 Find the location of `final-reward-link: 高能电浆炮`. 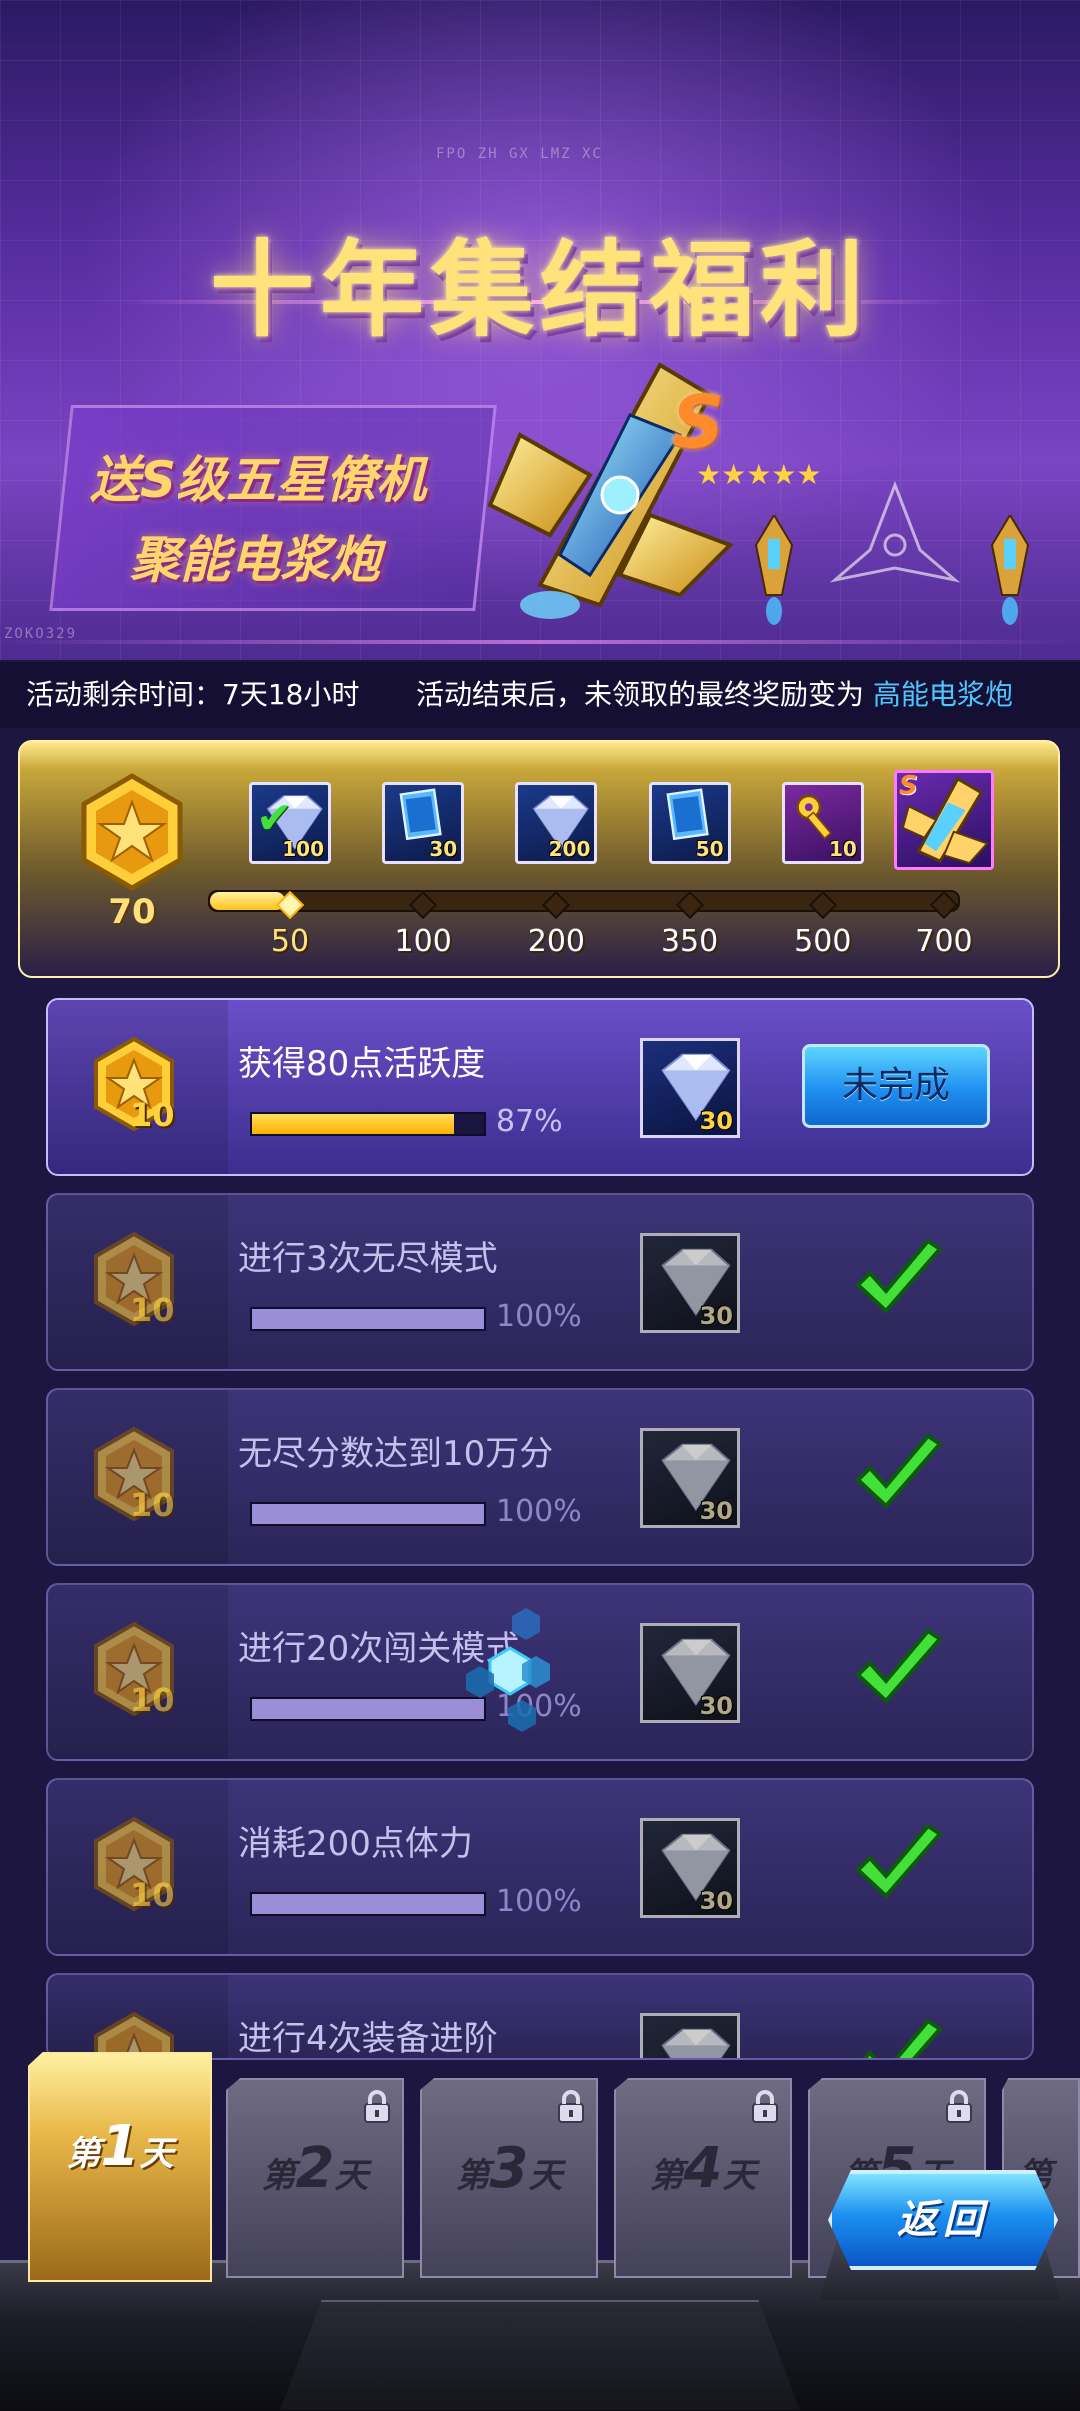

final-reward-link: 高能电浆炮 is located at coordinates (943, 694).